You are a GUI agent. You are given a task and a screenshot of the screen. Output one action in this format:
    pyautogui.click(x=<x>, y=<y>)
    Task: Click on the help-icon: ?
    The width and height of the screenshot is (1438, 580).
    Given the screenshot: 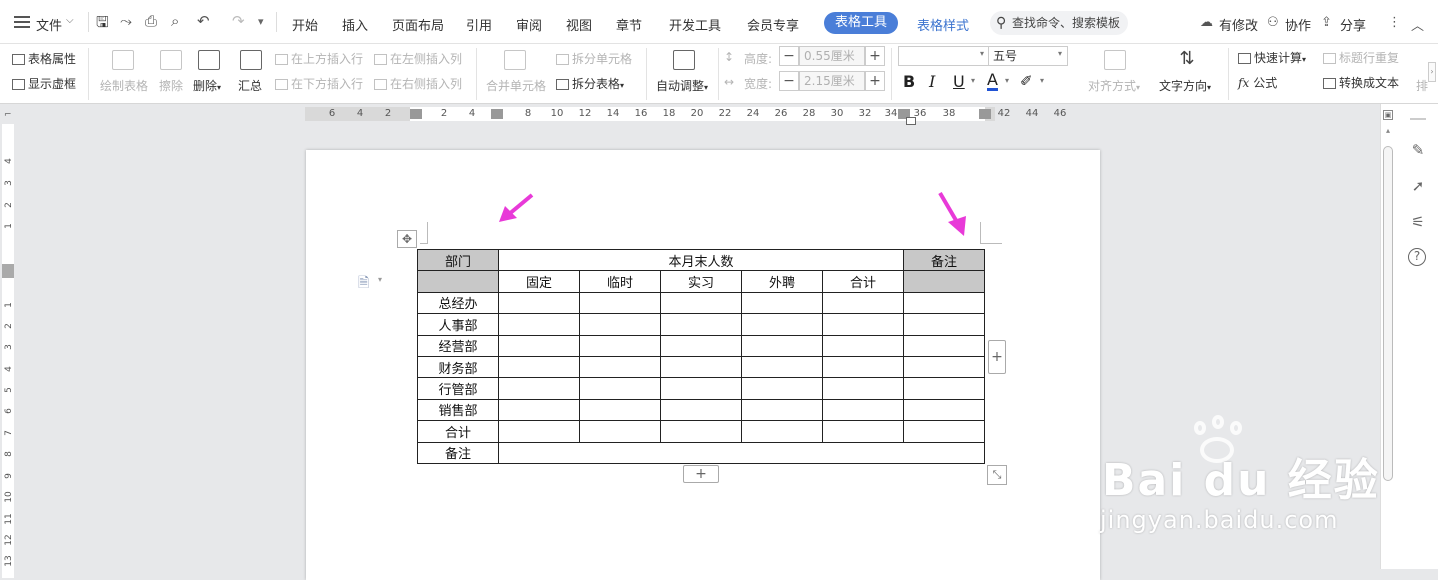 What is the action you would take?
    pyautogui.click(x=1417, y=257)
    